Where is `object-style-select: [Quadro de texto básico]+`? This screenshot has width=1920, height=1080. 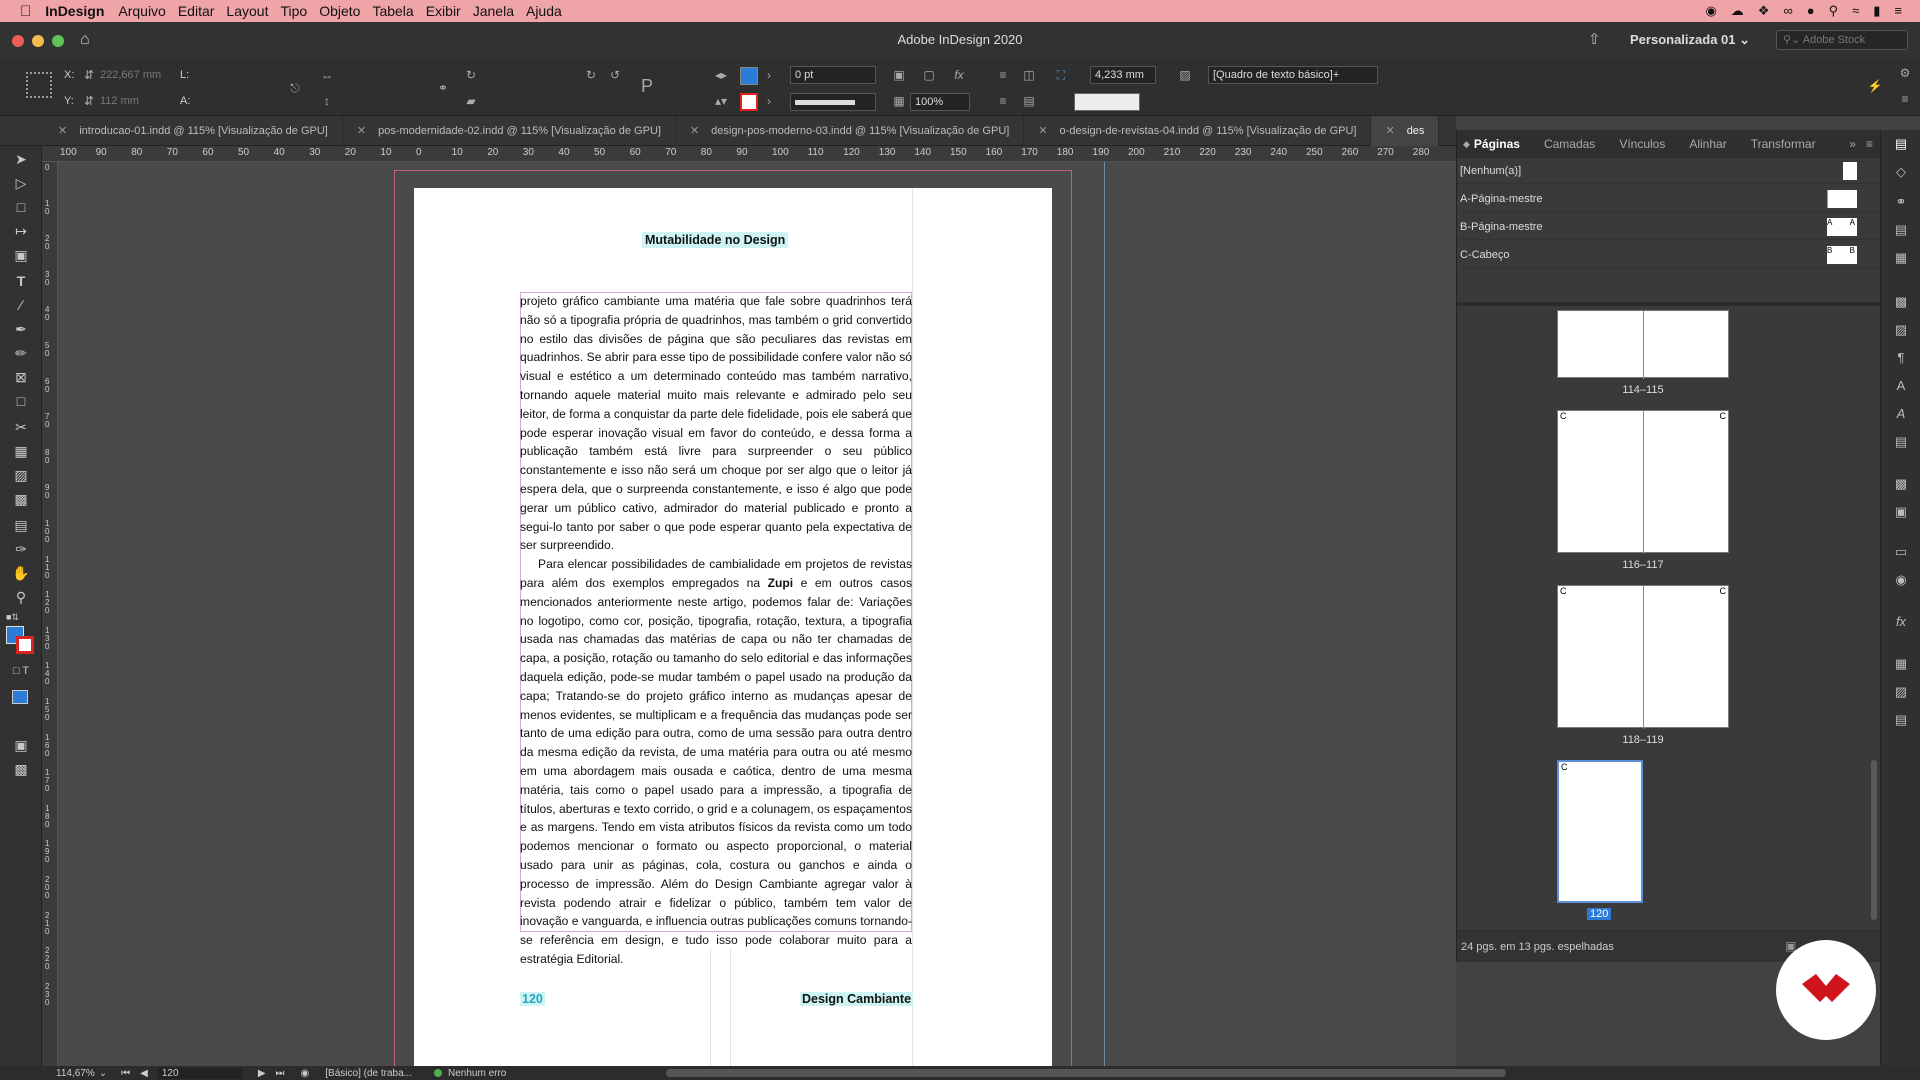 object-style-select: [Quadro de texto básico]+ is located at coordinates (1293, 75).